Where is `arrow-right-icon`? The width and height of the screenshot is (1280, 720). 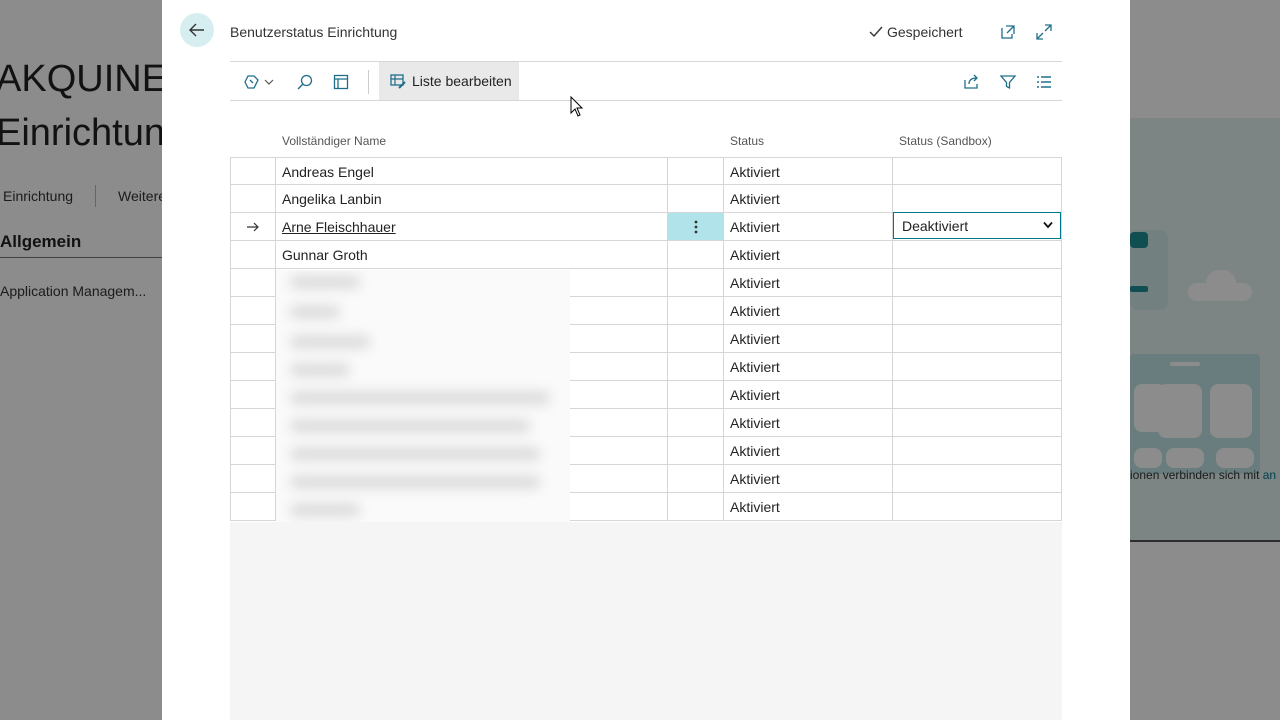
arrow-right-icon is located at coordinates (253, 226).